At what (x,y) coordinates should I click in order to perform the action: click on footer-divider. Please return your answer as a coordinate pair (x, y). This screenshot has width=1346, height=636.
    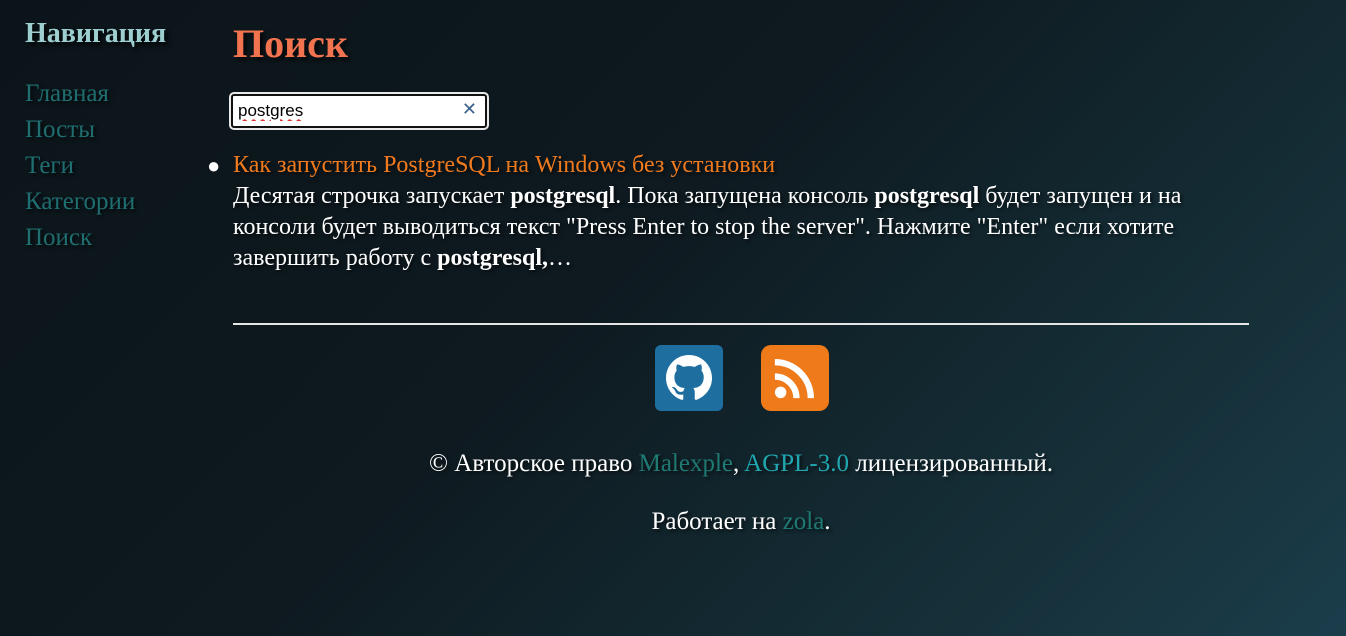
    Looking at the image, I should click on (741, 324).